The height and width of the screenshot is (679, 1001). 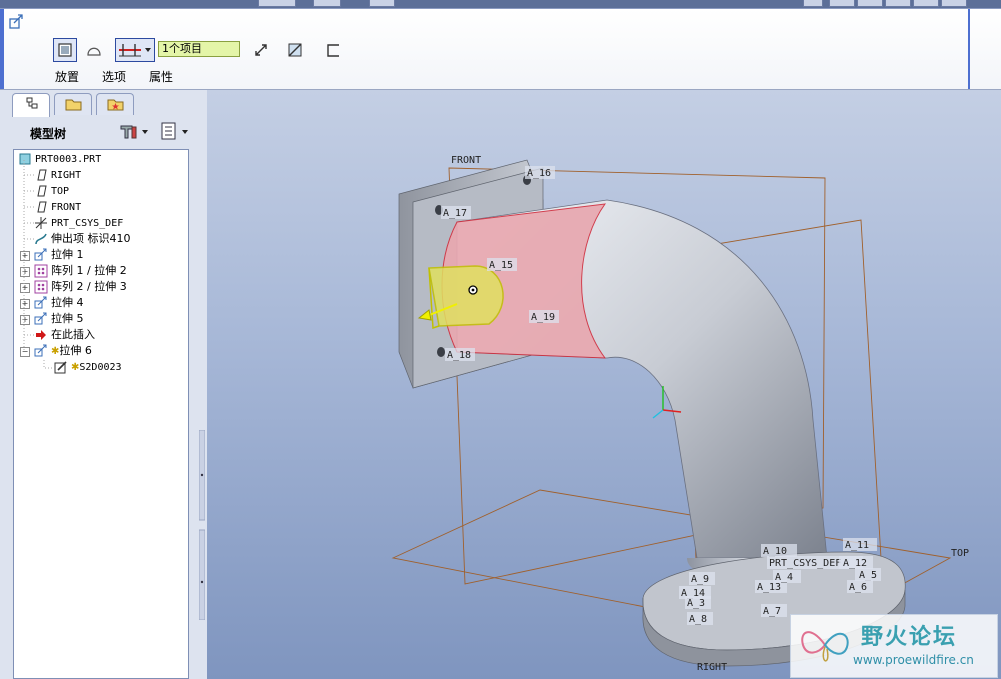 I want to click on label-a9: A_9, so click(x=700, y=579).